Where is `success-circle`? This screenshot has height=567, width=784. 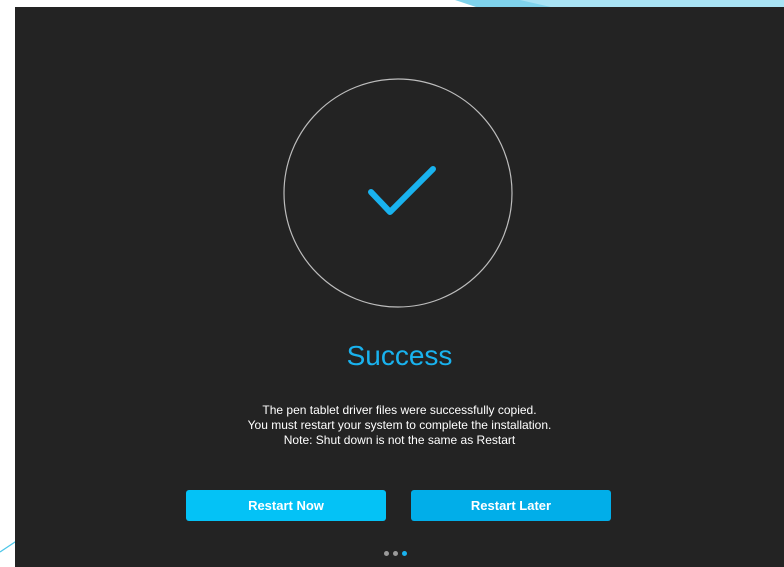 success-circle is located at coordinates (398, 193).